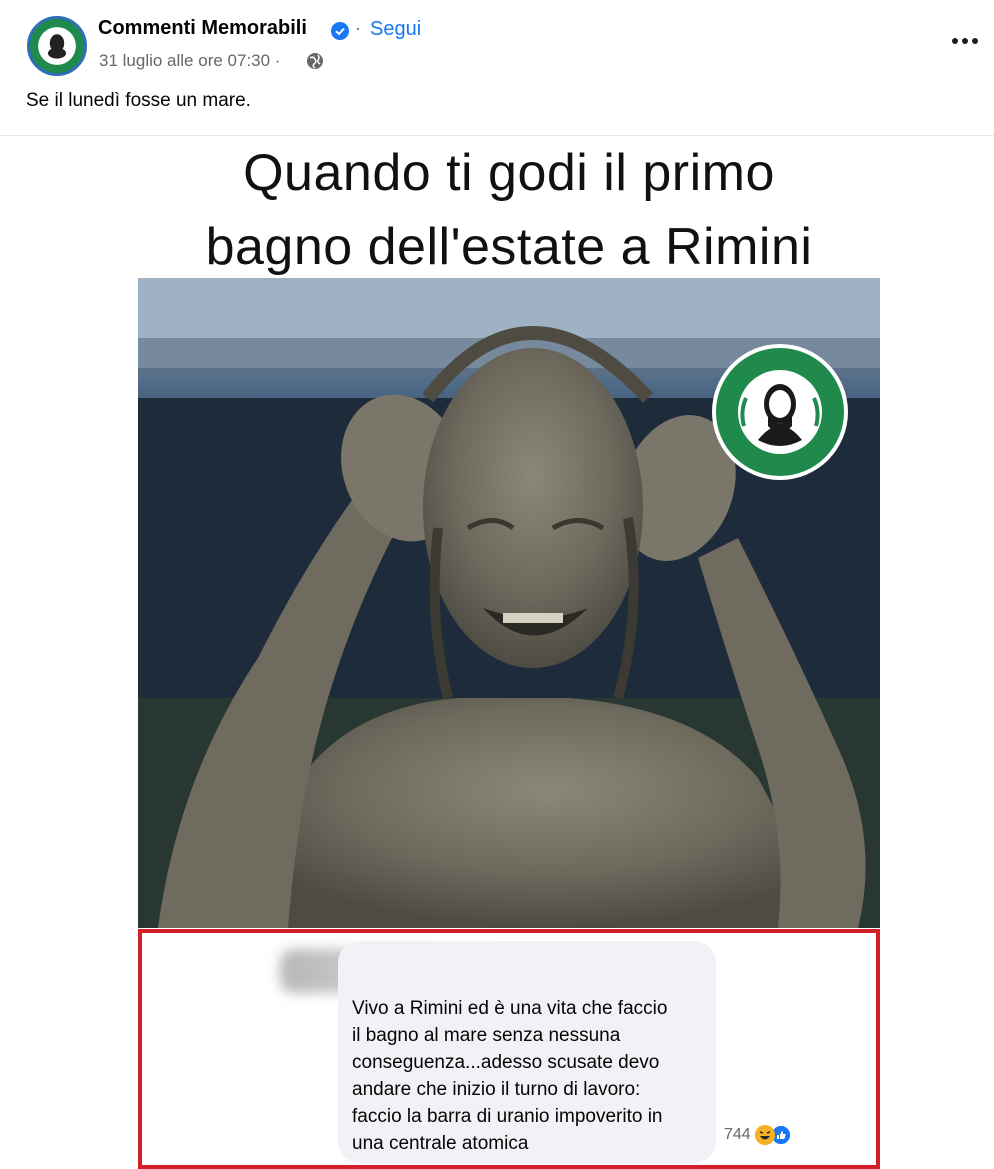  I want to click on page-avatar, so click(57, 46).